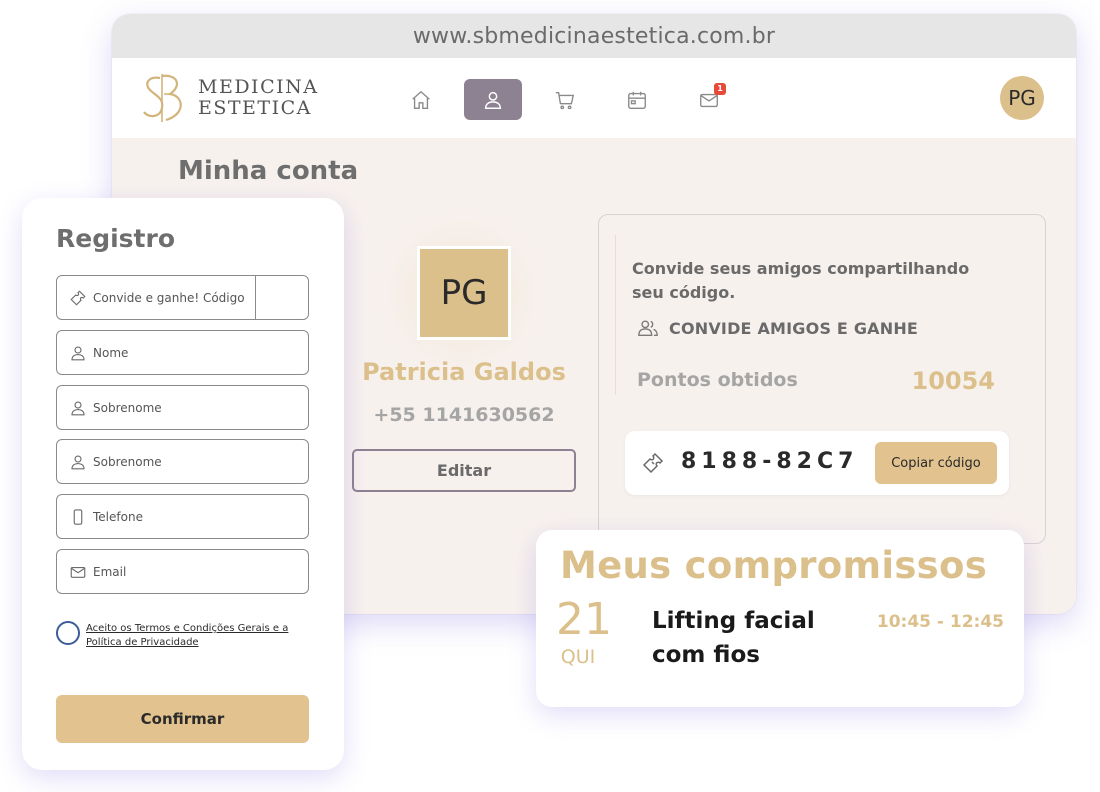 This screenshot has width=1100, height=792. I want to click on invite-link-label: CONVIDE AMIGOS E GANHE, so click(794, 328).